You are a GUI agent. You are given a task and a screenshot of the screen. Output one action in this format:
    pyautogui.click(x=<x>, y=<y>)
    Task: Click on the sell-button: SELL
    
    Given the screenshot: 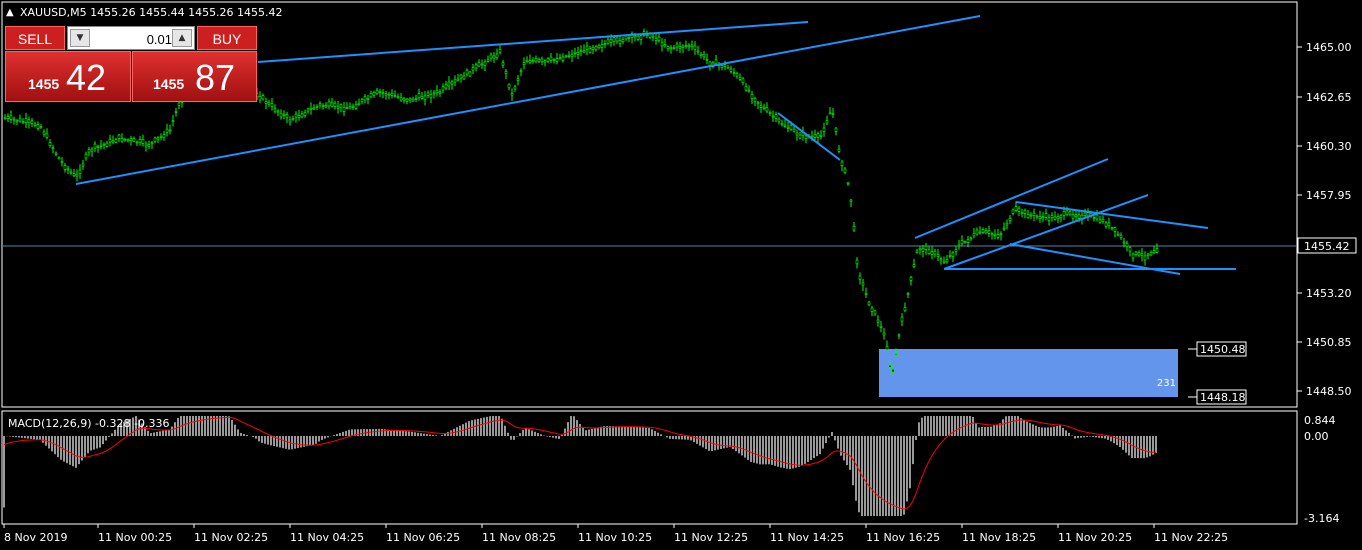 What is the action you would take?
    pyautogui.click(x=35, y=38)
    